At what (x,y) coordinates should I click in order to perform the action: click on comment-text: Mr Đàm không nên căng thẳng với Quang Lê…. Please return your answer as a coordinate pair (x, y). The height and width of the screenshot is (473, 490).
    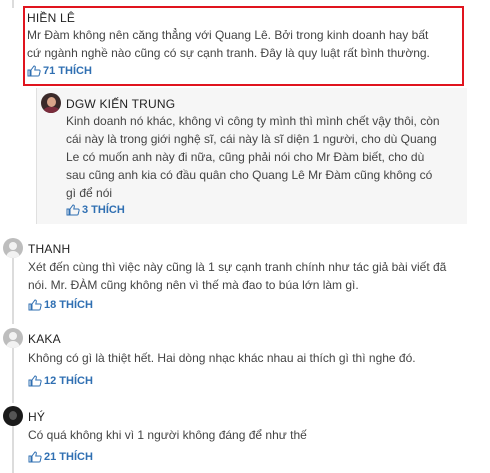
    Looking at the image, I should click on (228, 44).